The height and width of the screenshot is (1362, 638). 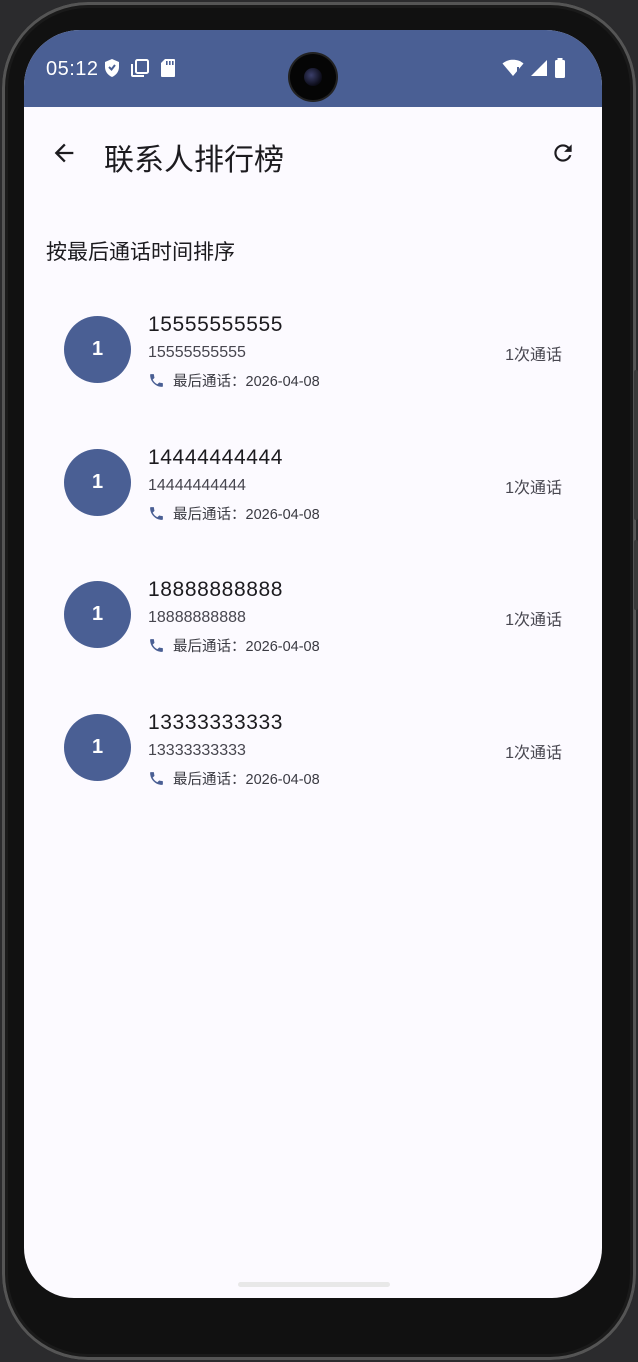 What do you see at coordinates (216, 324) in the screenshot?
I see `contact-name: 15555555555` at bounding box center [216, 324].